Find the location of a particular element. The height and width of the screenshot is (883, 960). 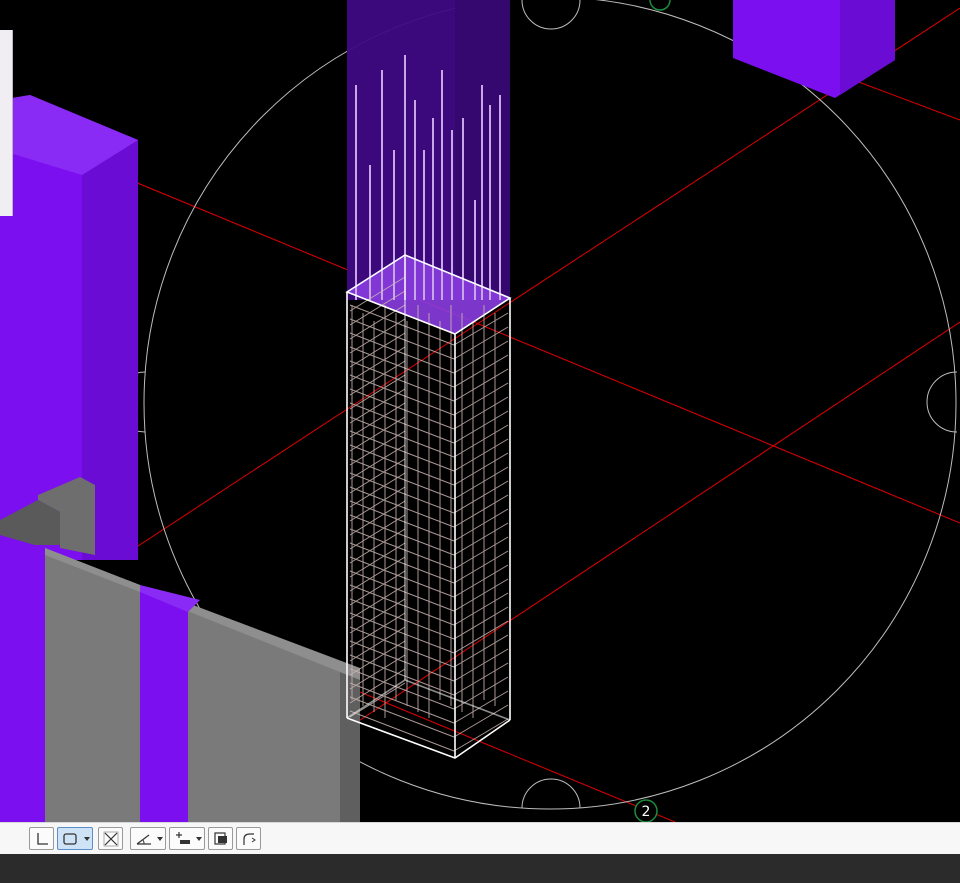

curve-icon is located at coordinates (249, 838).